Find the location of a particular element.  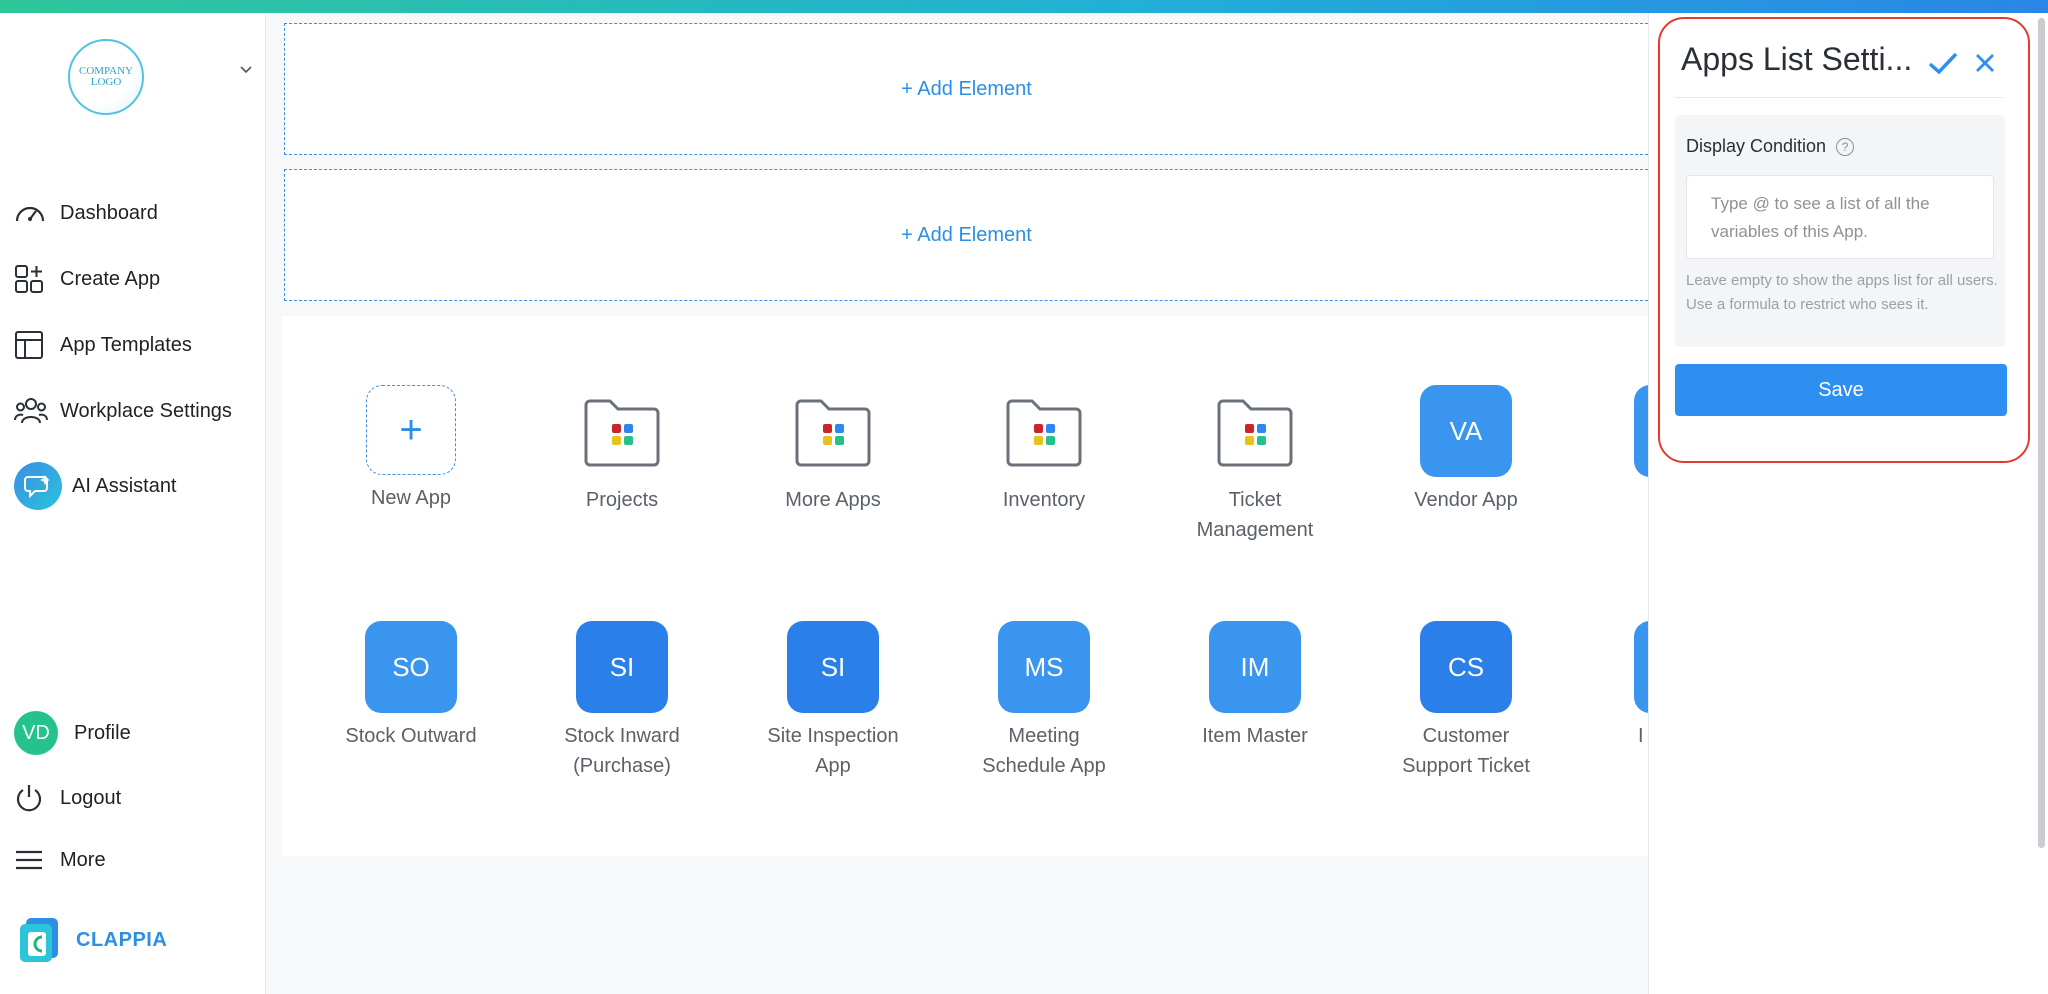

sidebar-item-label: Workplace Settings is located at coordinates (146, 410).